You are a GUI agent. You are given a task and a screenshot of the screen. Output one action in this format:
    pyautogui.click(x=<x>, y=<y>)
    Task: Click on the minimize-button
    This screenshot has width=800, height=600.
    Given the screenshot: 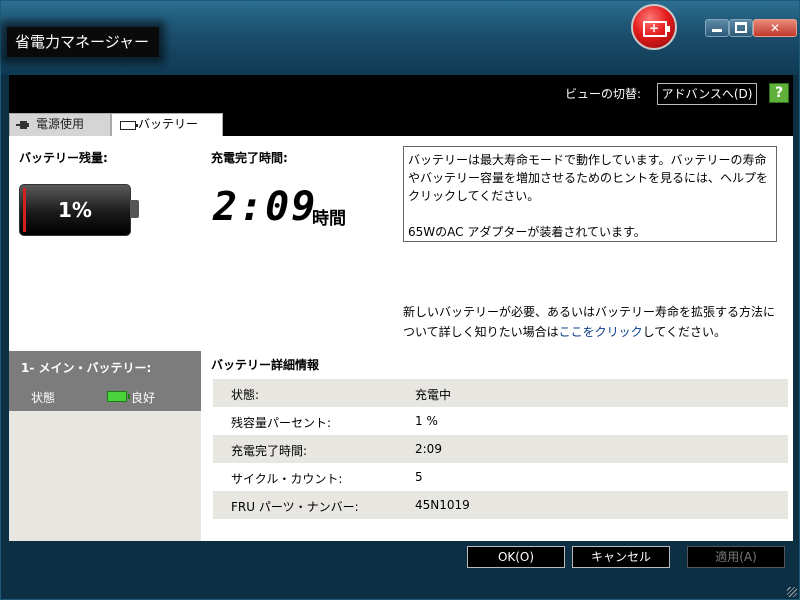 What is the action you would take?
    pyautogui.click(x=717, y=28)
    